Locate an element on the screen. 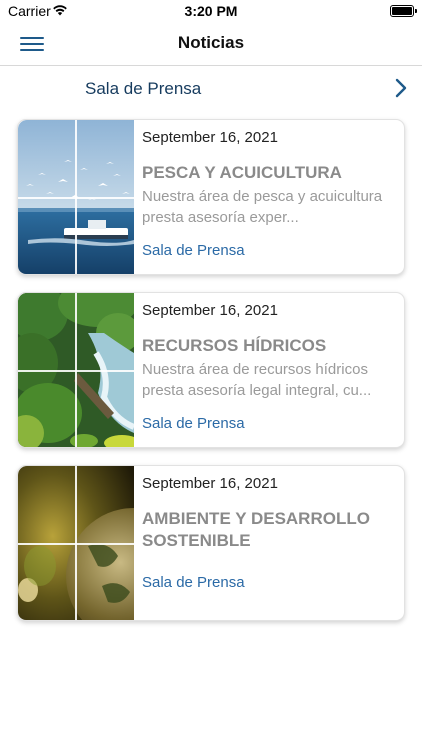 This screenshot has height=750, width=422. status-bar: Carrier 3:20 PM is located at coordinates (211, 11).